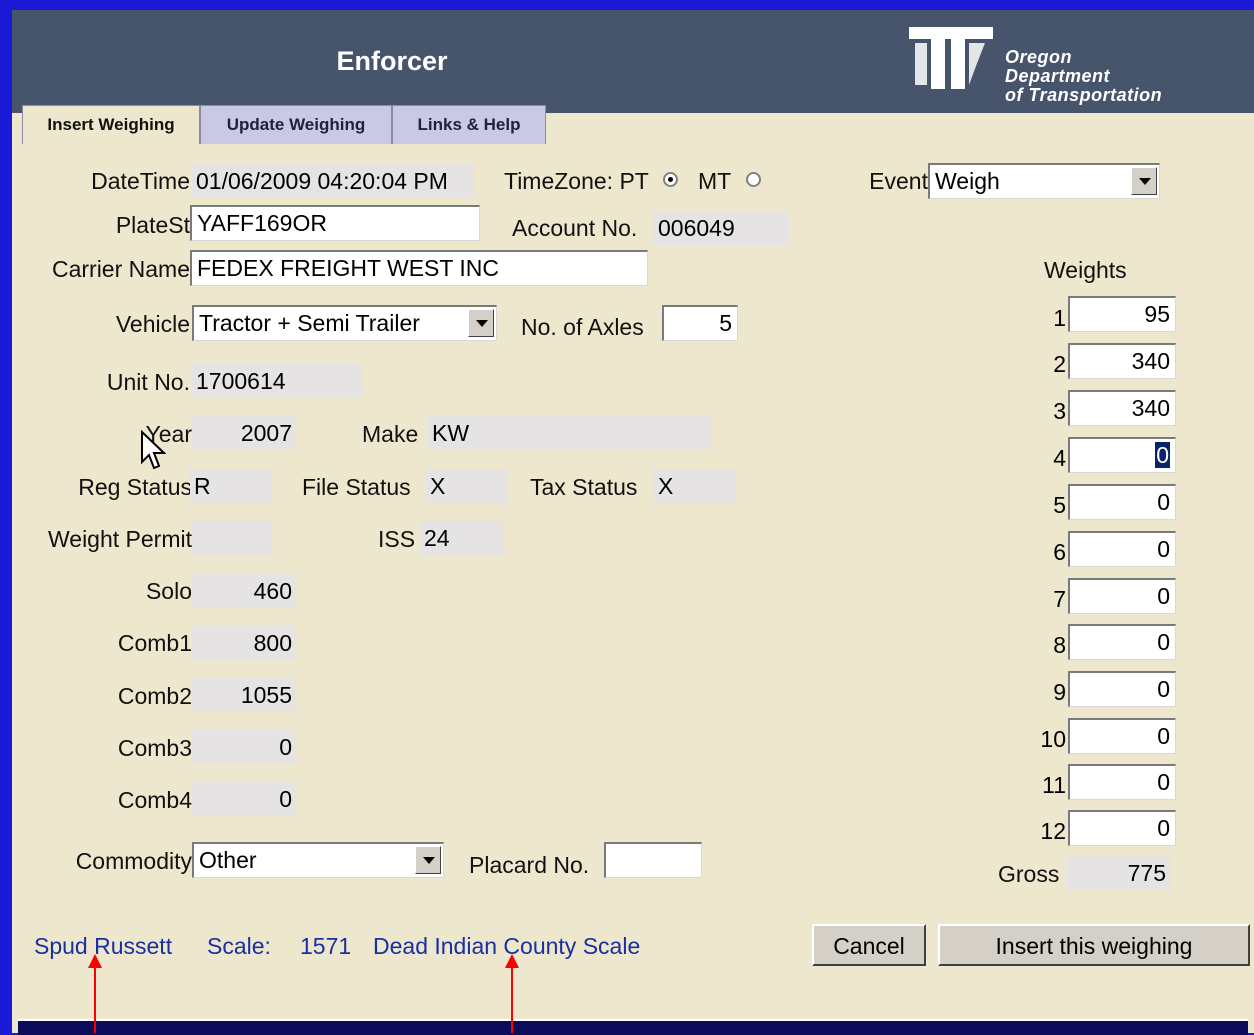 The height and width of the screenshot is (1035, 1254). What do you see at coordinates (244, 695) in the screenshot?
I see `comb2-field: 1055` at bounding box center [244, 695].